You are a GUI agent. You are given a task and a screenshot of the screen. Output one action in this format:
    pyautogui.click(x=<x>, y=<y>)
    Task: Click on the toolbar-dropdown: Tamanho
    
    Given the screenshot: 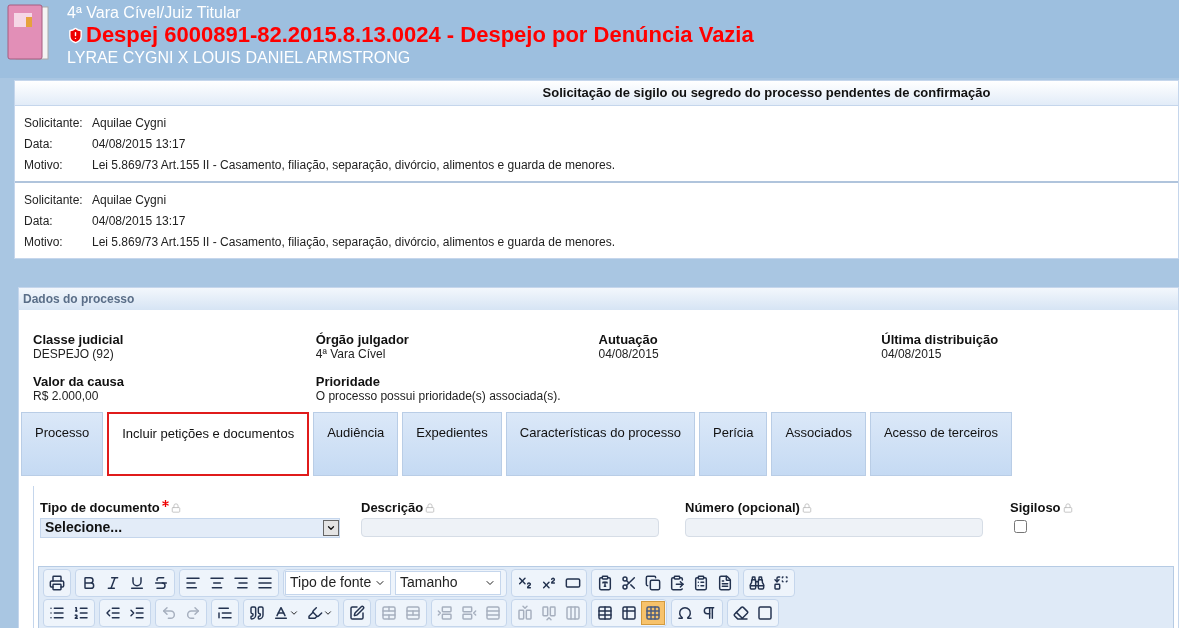 What is the action you would take?
    pyautogui.click(x=448, y=582)
    